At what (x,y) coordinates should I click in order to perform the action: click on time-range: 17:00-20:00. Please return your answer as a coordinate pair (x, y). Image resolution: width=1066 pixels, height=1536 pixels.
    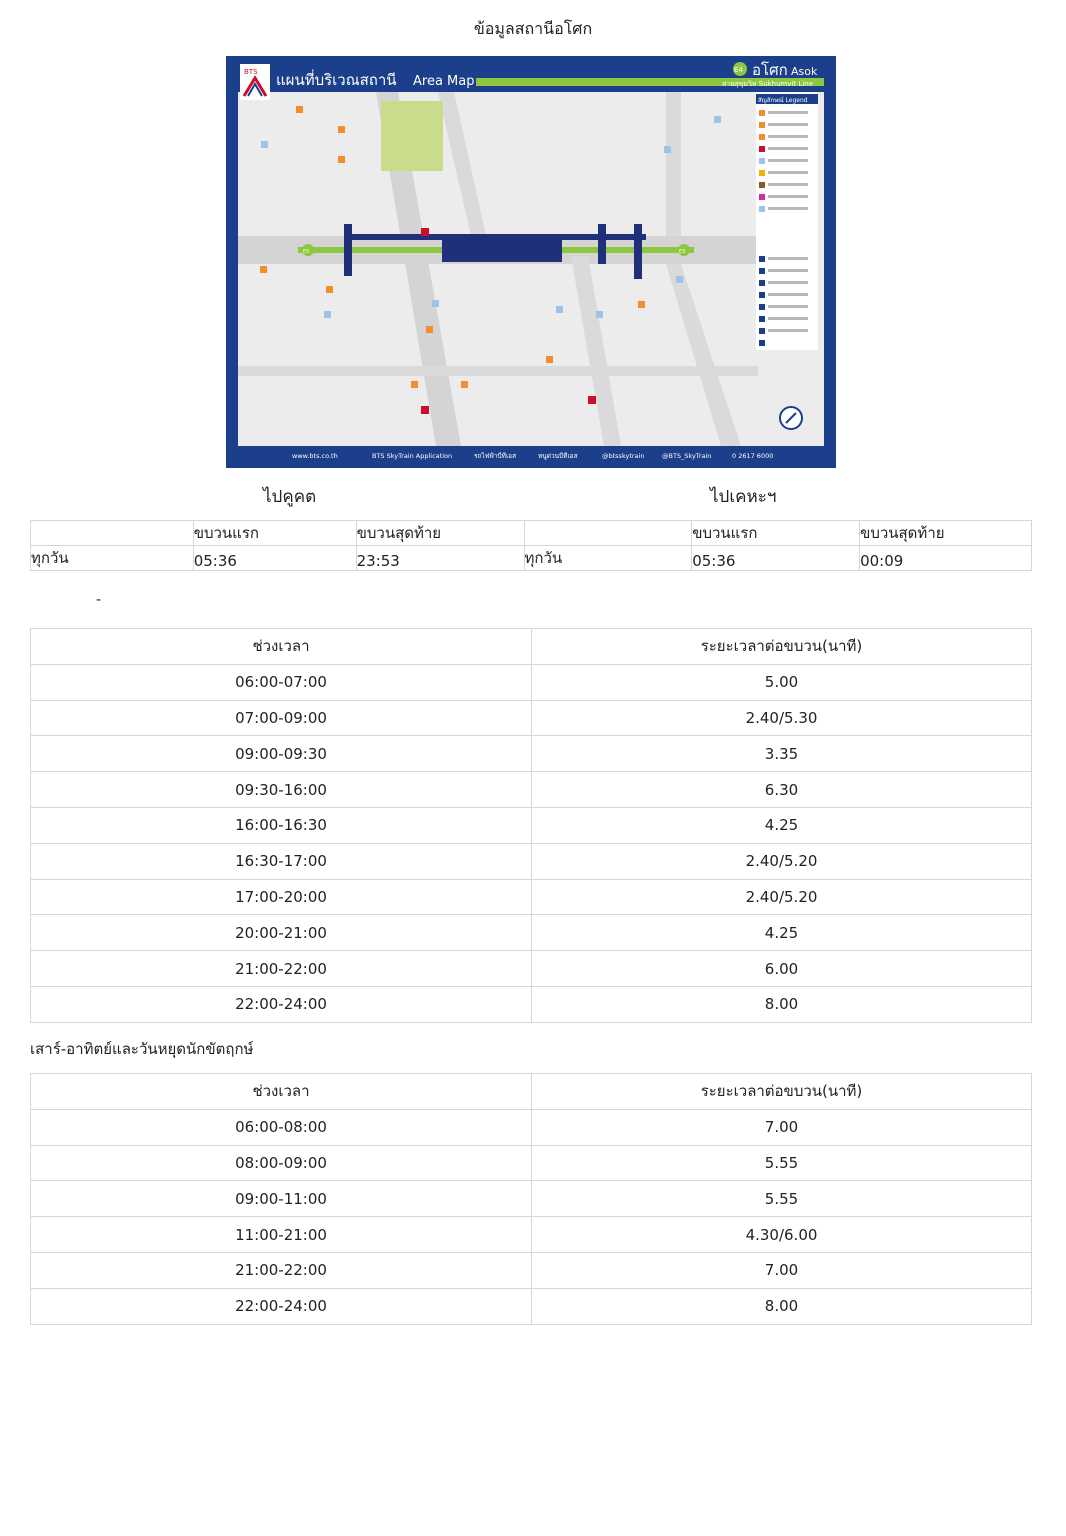
    Looking at the image, I should click on (281, 897).